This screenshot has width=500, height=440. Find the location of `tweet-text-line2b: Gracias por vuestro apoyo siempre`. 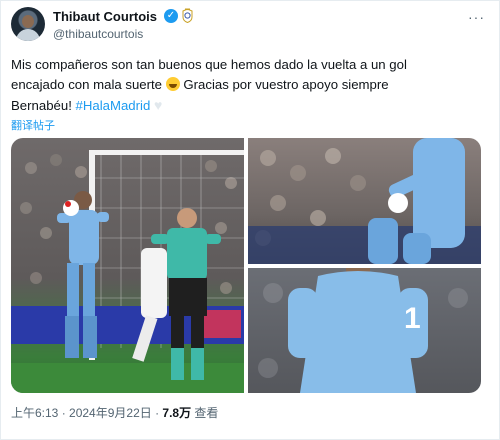

tweet-text-line2b: Gracias por vuestro apoyo siempre is located at coordinates (284, 84).